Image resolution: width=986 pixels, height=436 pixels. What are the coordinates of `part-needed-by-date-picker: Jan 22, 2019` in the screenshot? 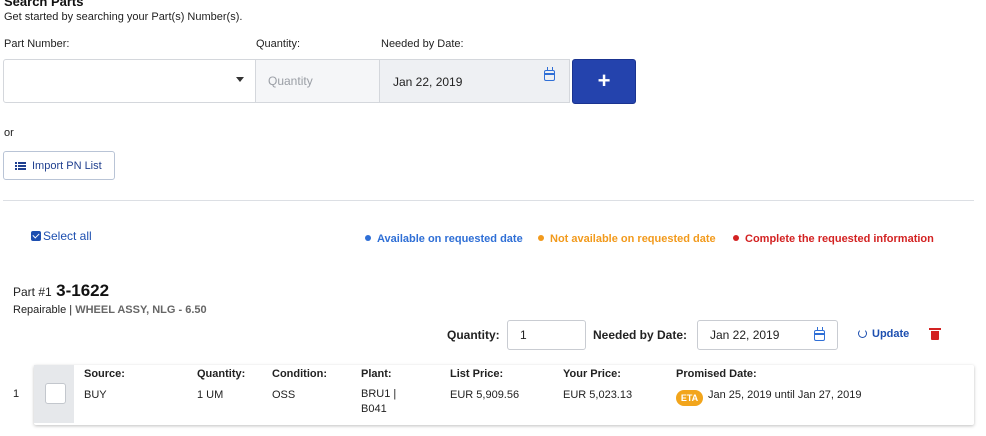 It's located at (767, 335).